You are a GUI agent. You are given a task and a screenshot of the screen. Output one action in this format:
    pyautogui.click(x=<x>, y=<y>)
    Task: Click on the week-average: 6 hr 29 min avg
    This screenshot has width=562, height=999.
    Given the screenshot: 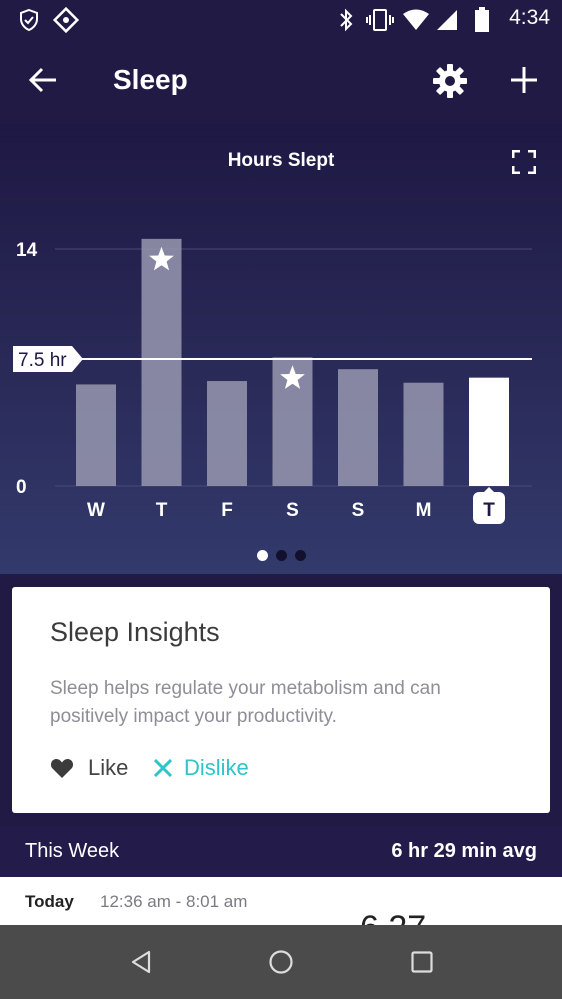 What is the action you would take?
    pyautogui.click(x=464, y=851)
    